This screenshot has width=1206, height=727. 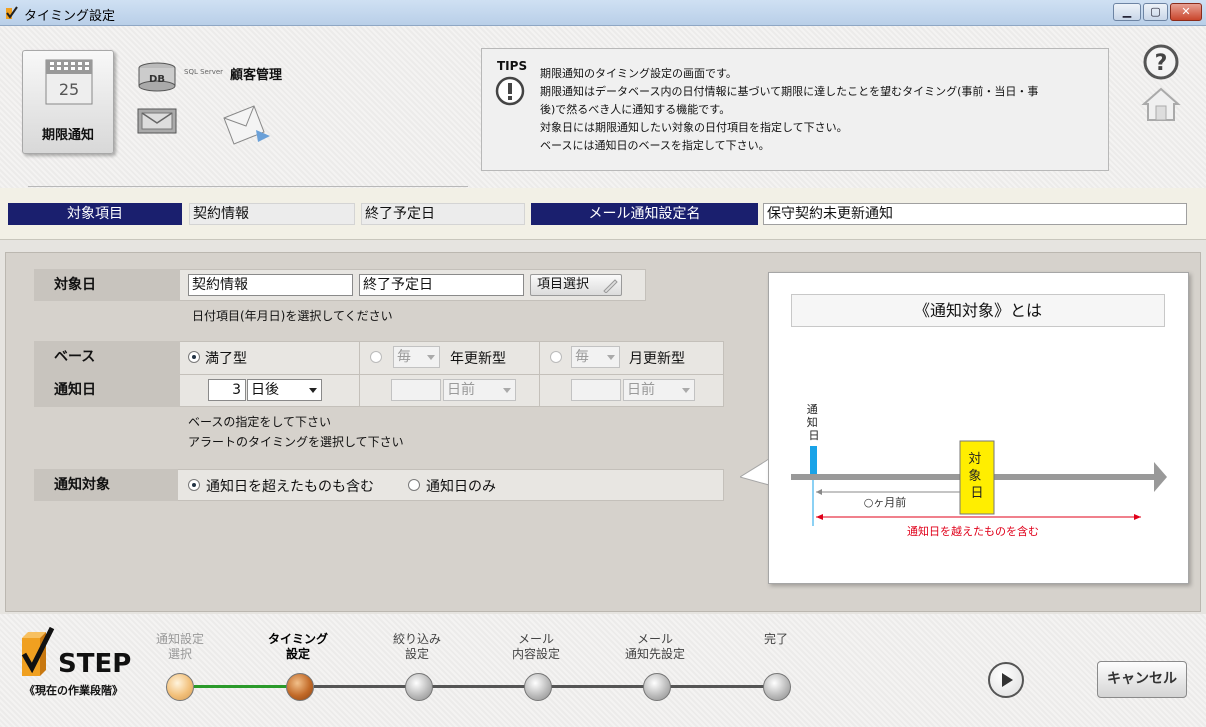 What do you see at coordinates (272, 214) in the screenshot?
I see `target-table-field: 契約情報` at bounding box center [272, 214].